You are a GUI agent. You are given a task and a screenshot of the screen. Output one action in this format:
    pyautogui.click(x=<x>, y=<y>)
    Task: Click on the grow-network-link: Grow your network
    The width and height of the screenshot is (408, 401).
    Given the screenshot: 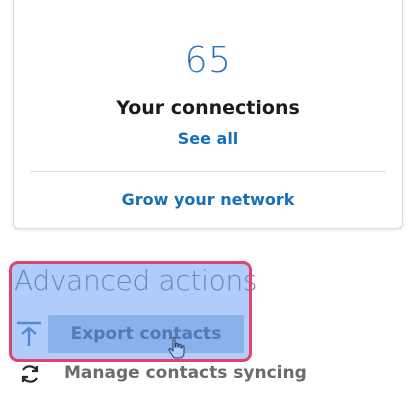 What is the action you would take?
    pyautogui.click(x=208, y=199)
    